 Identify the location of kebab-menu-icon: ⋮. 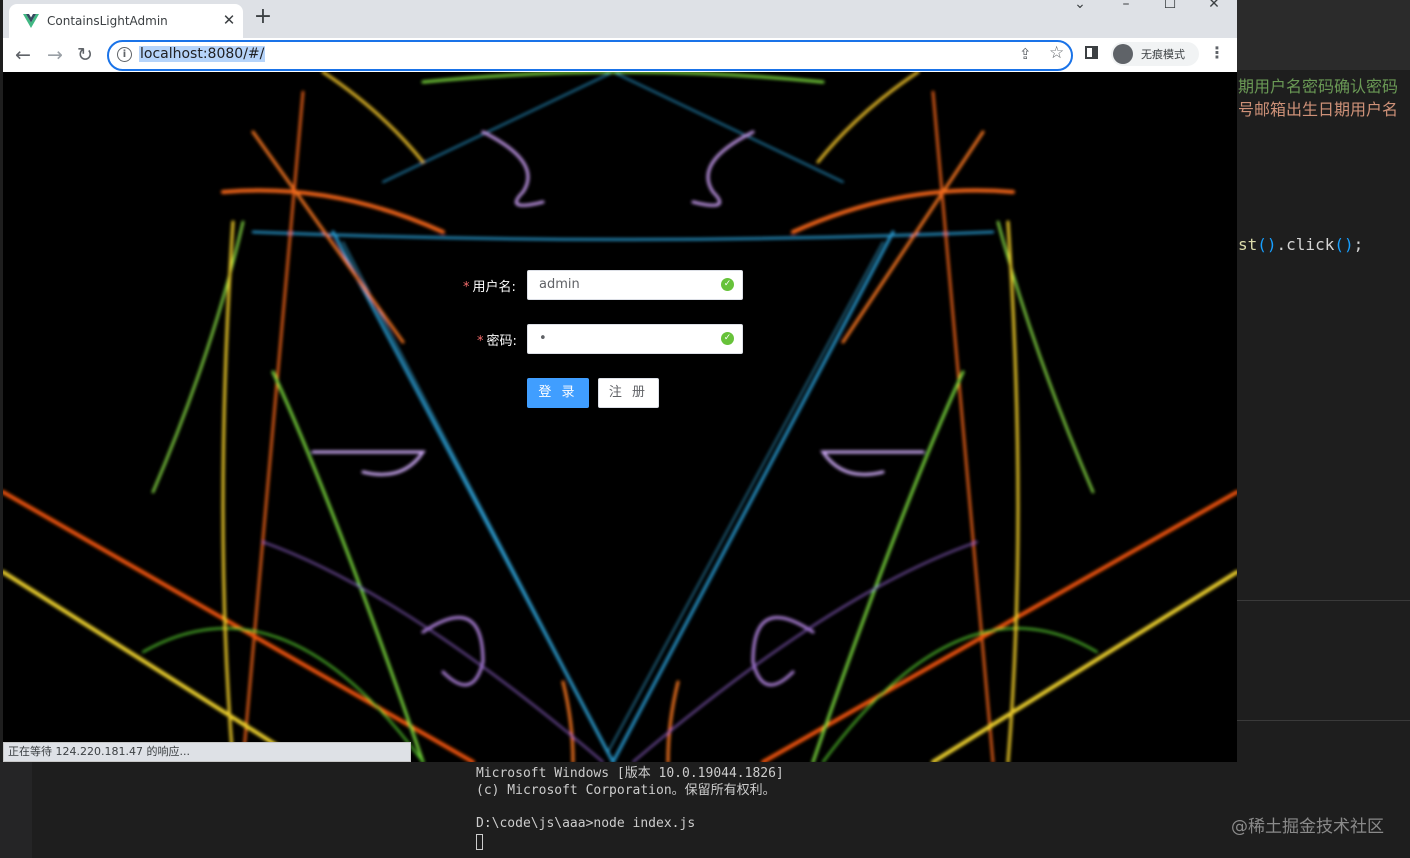
(1217, 52).